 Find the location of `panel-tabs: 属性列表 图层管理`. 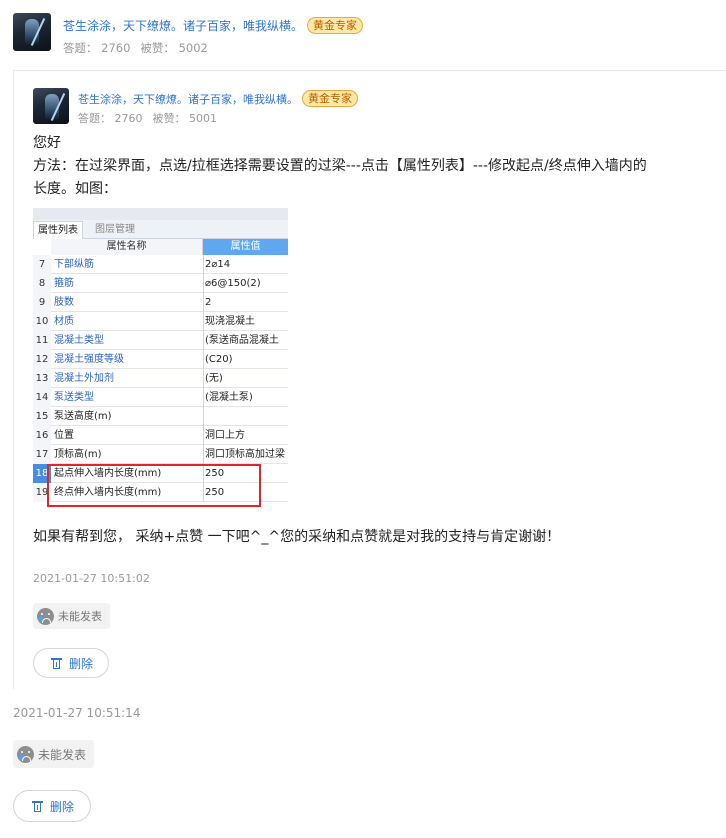

panel-tabs: 属性列表 图层管理 is located at coordinates (160, 229).